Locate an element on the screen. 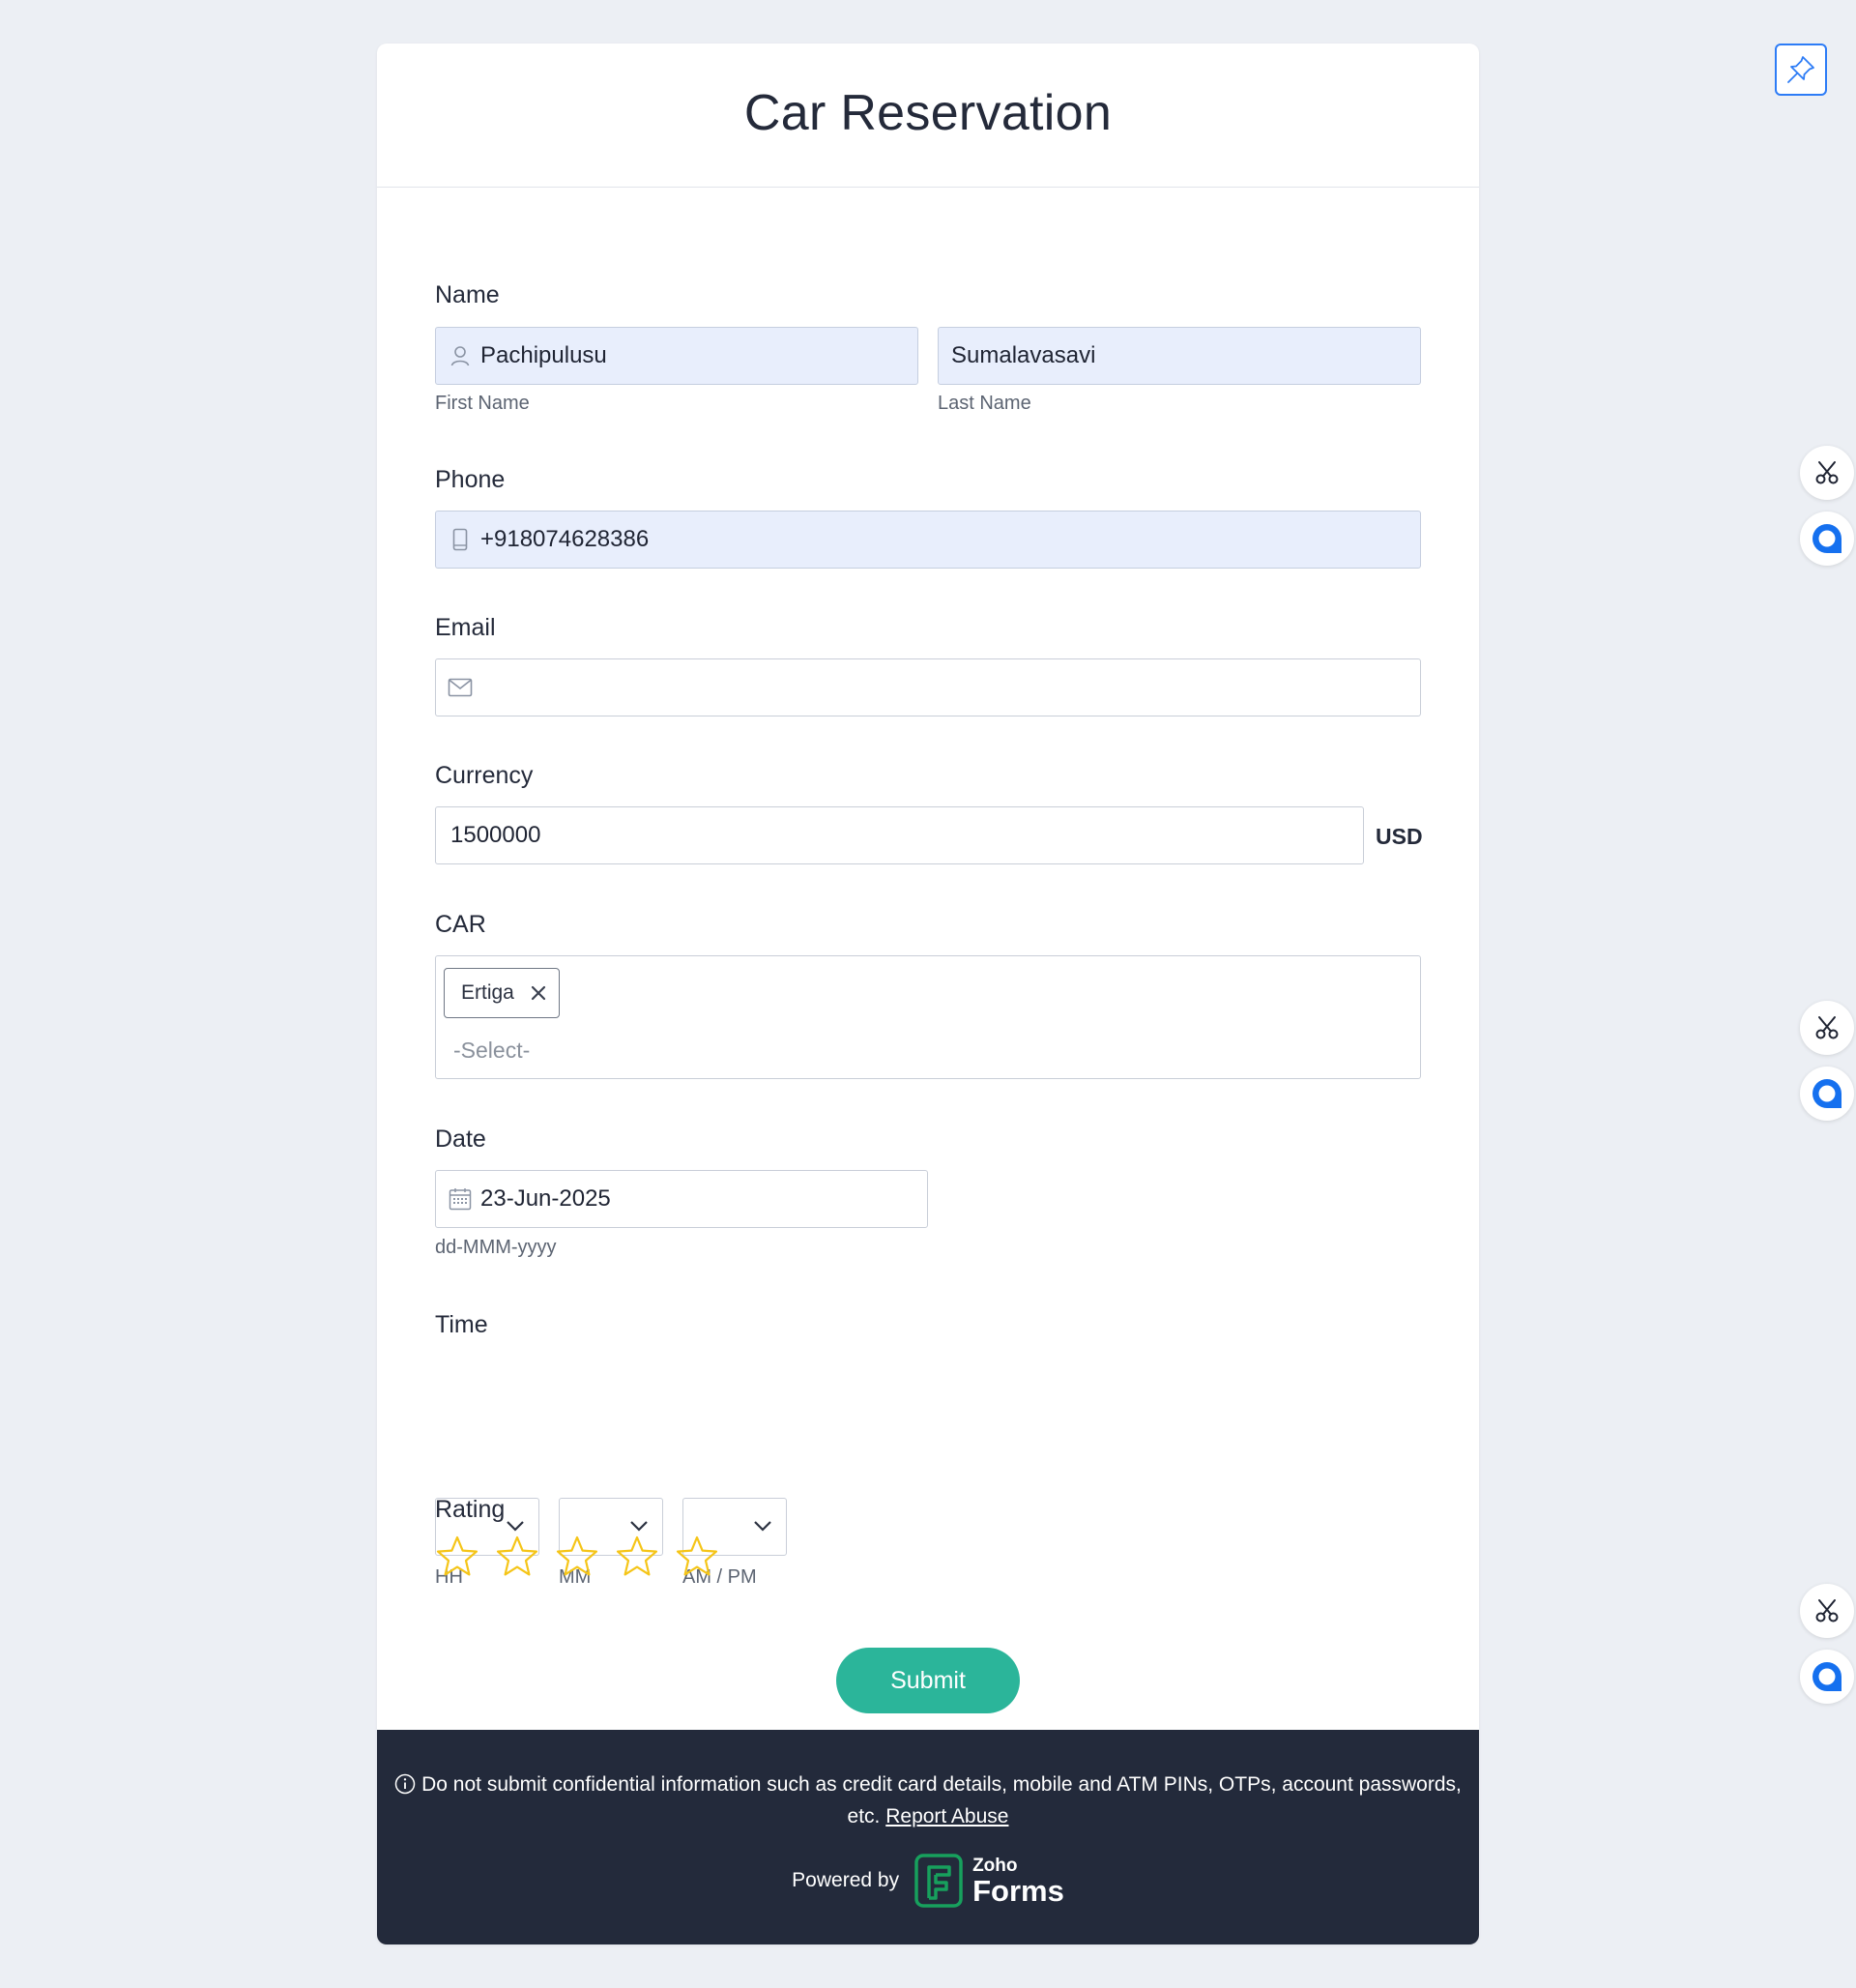 The height and width of the screenshot is (1988, 1856). form-header: Car Reservation is located at coordinates (928, 116).